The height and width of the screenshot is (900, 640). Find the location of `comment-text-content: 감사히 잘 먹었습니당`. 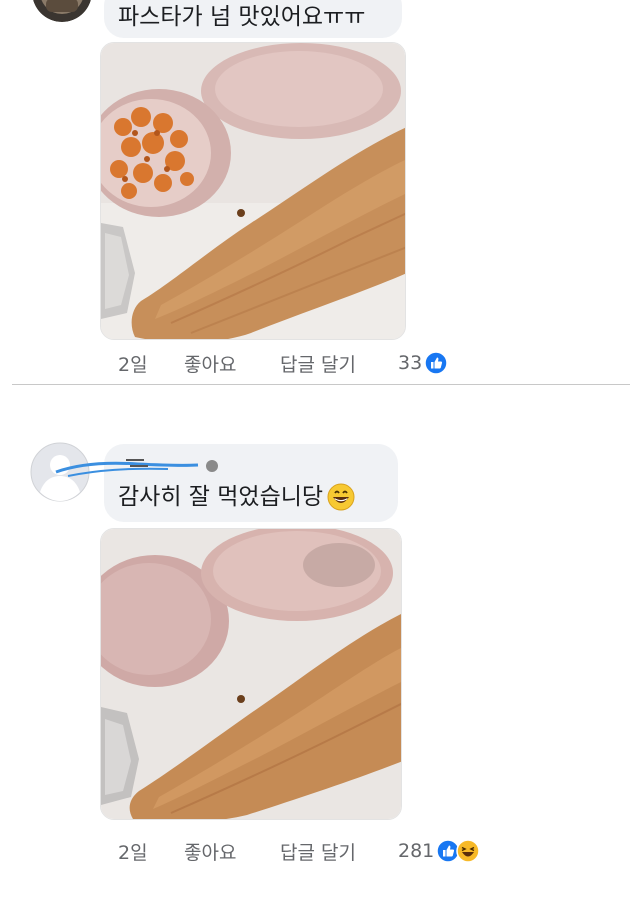

comment-text-content: 감사히 잘 먹었습니당 is located at coordinates (221, 497).